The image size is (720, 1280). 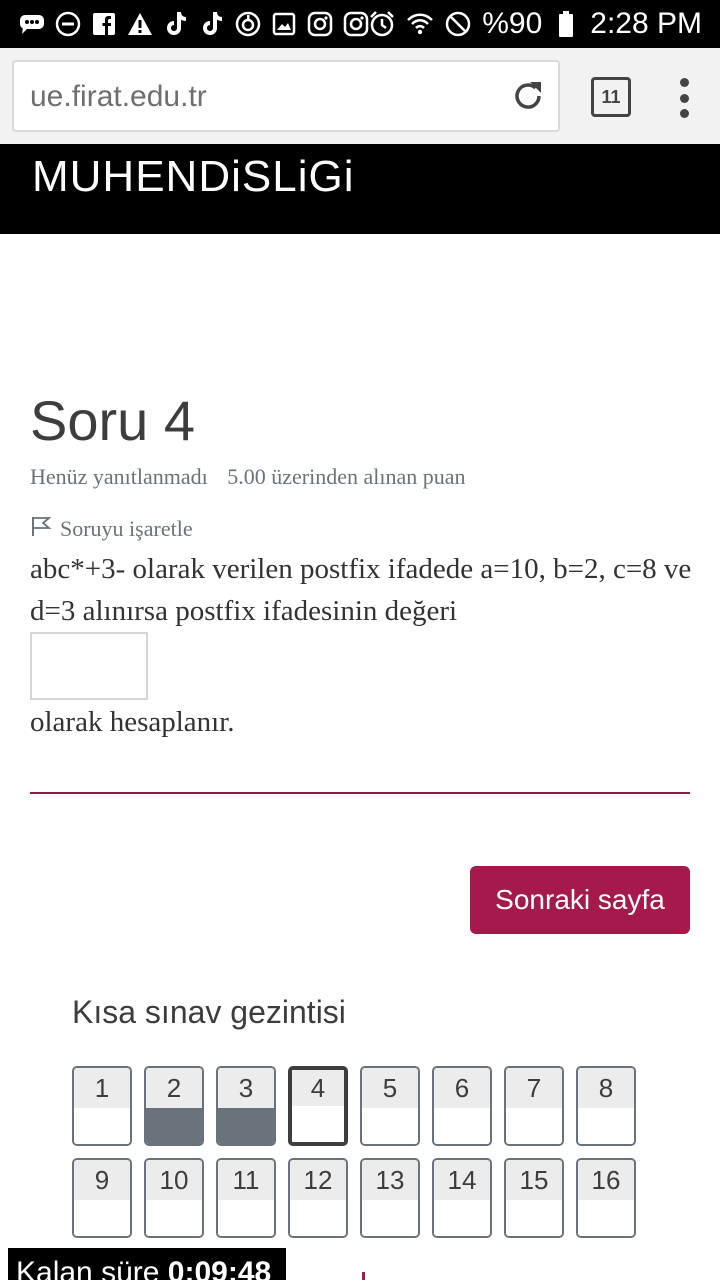 I want to click on quiz-nav-button-12: 12, so click(x=318, y=1198).